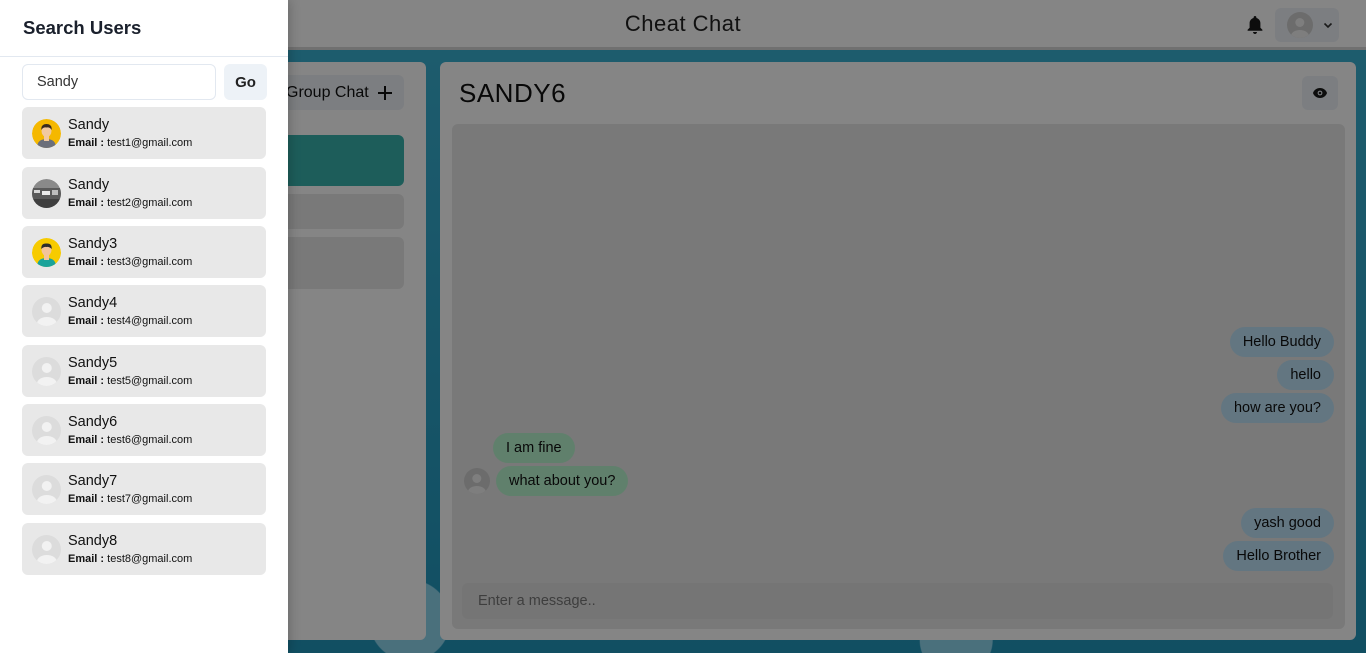 The height and width of the screenshot is (653, 1366). Describe the element at coordinates (144, 311) in the screenshot. I see `user-result-item: Sandy4 Email : test4@gmail.com` at that location.